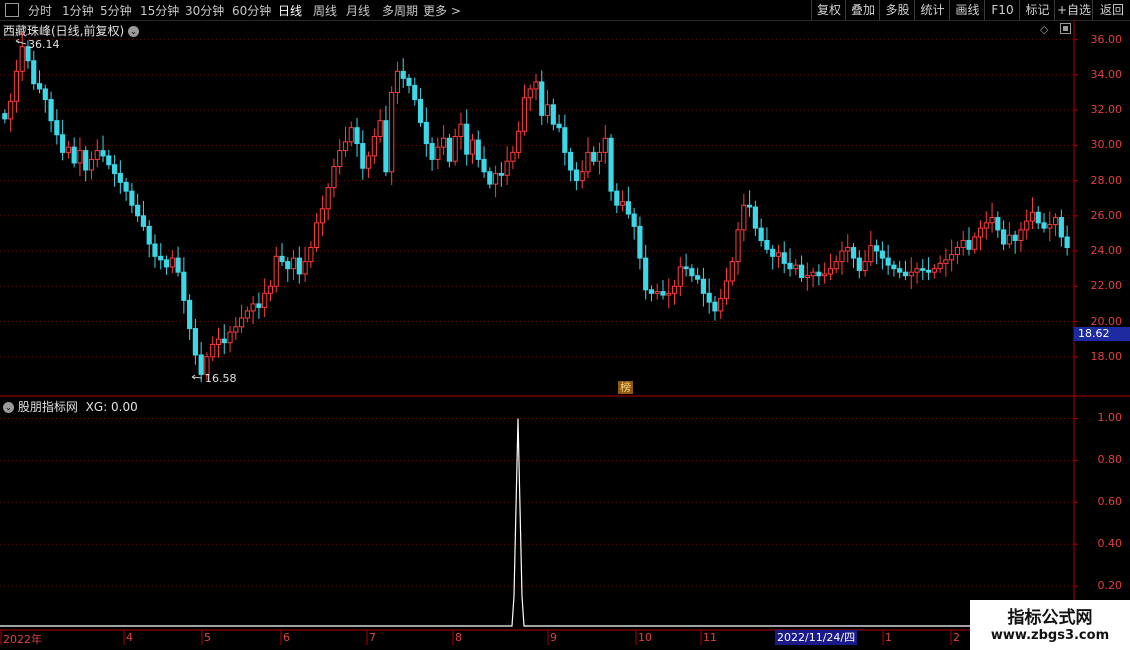 This screenshot has width=1130, height=650. Describe the element at coordinates (1110, 460) in the screenshot. I see `indicator-y-label: 0.80` at that location.